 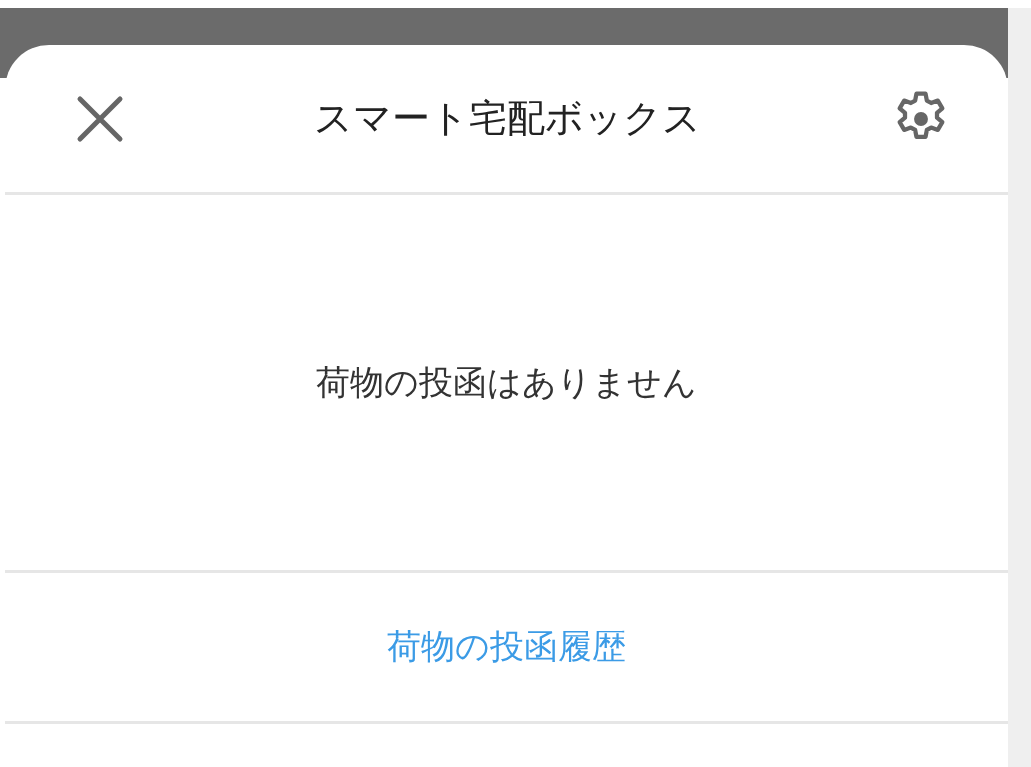 What do you see at coordinates (506, 382) in the screenshot?
I see `empty-message: 荷物の投函はありません` at bounding box center [506, 382].